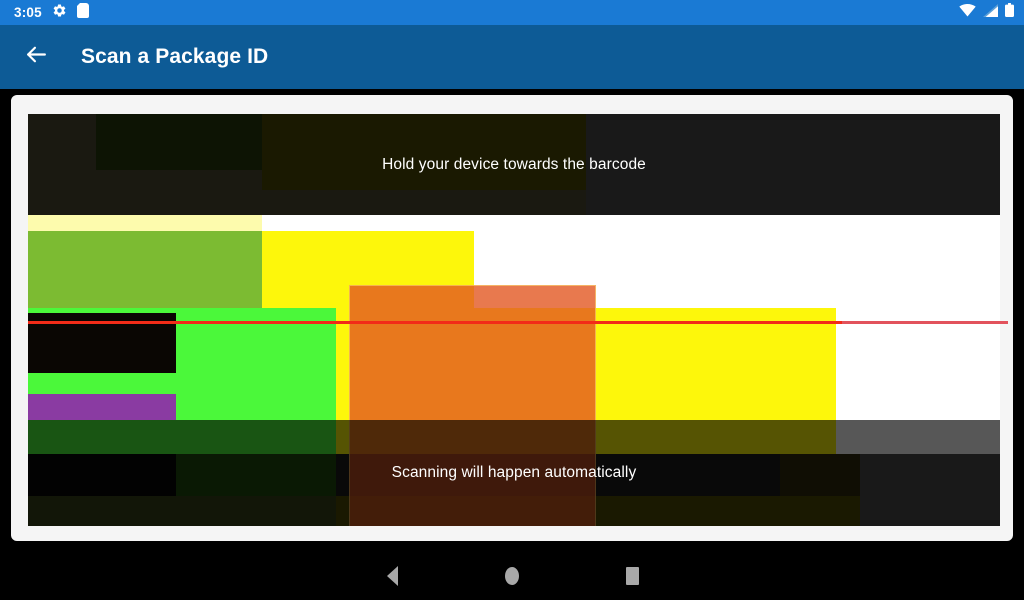 The height and width of the screenshot is (600, 1024). Describe the element at coordinates (175, 56) in the screenshot. I see `page-title: Scan a Package ID` at that location.